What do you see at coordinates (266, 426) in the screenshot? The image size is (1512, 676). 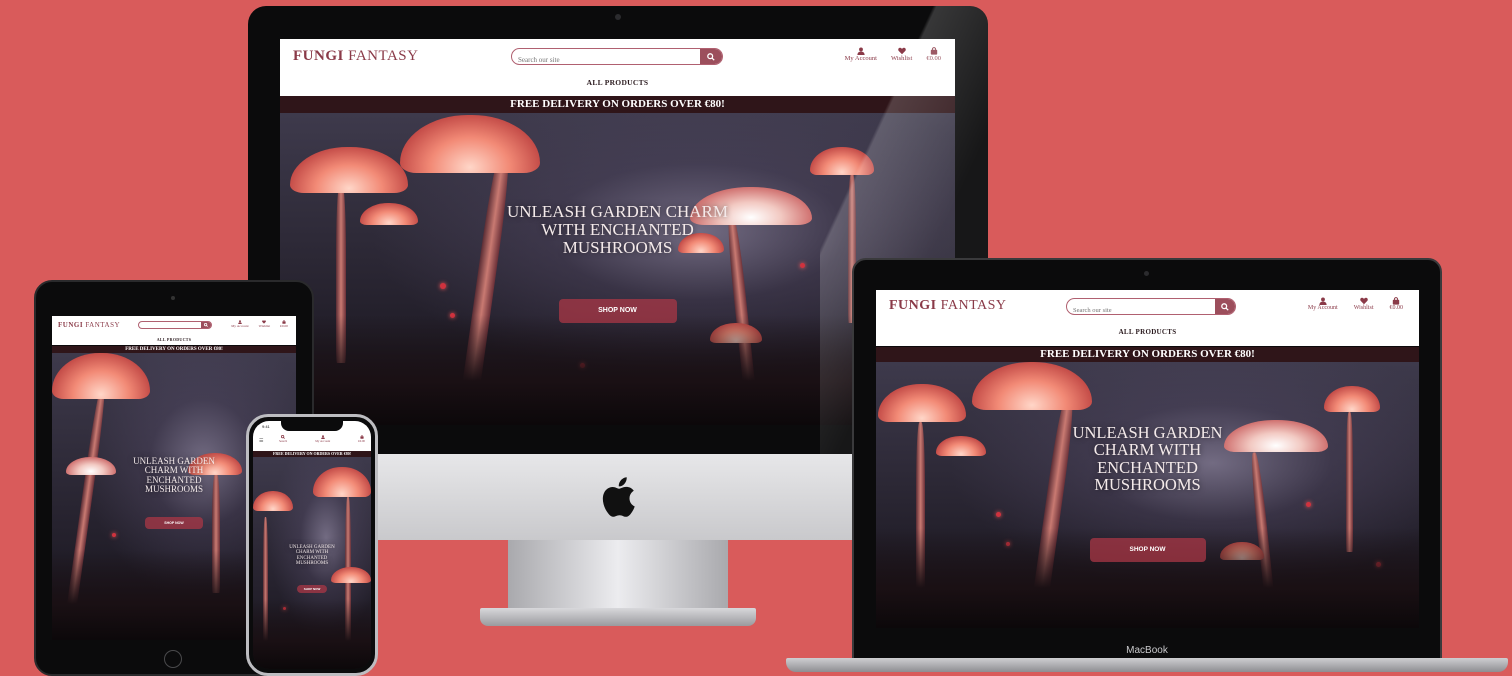 I see `status-time: 9:41` at bounding box center [266, 426].